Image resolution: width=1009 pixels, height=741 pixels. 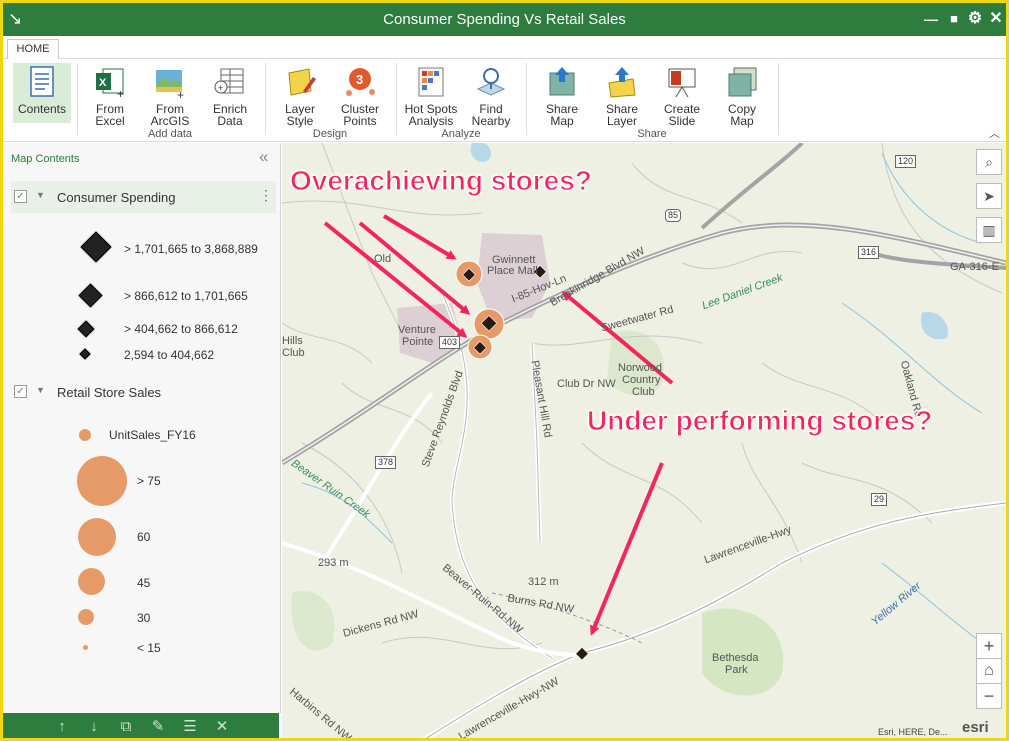 I want to click on excel-icon: X +, so click(x=110, y=83).